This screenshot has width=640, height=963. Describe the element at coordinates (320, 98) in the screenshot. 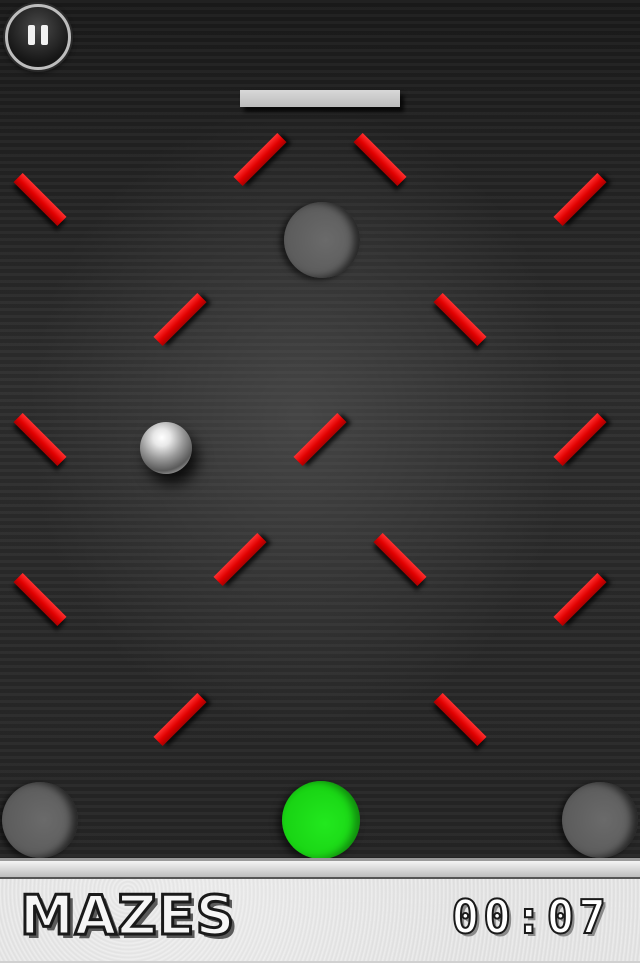

I see `top-gate-bar` at that location.